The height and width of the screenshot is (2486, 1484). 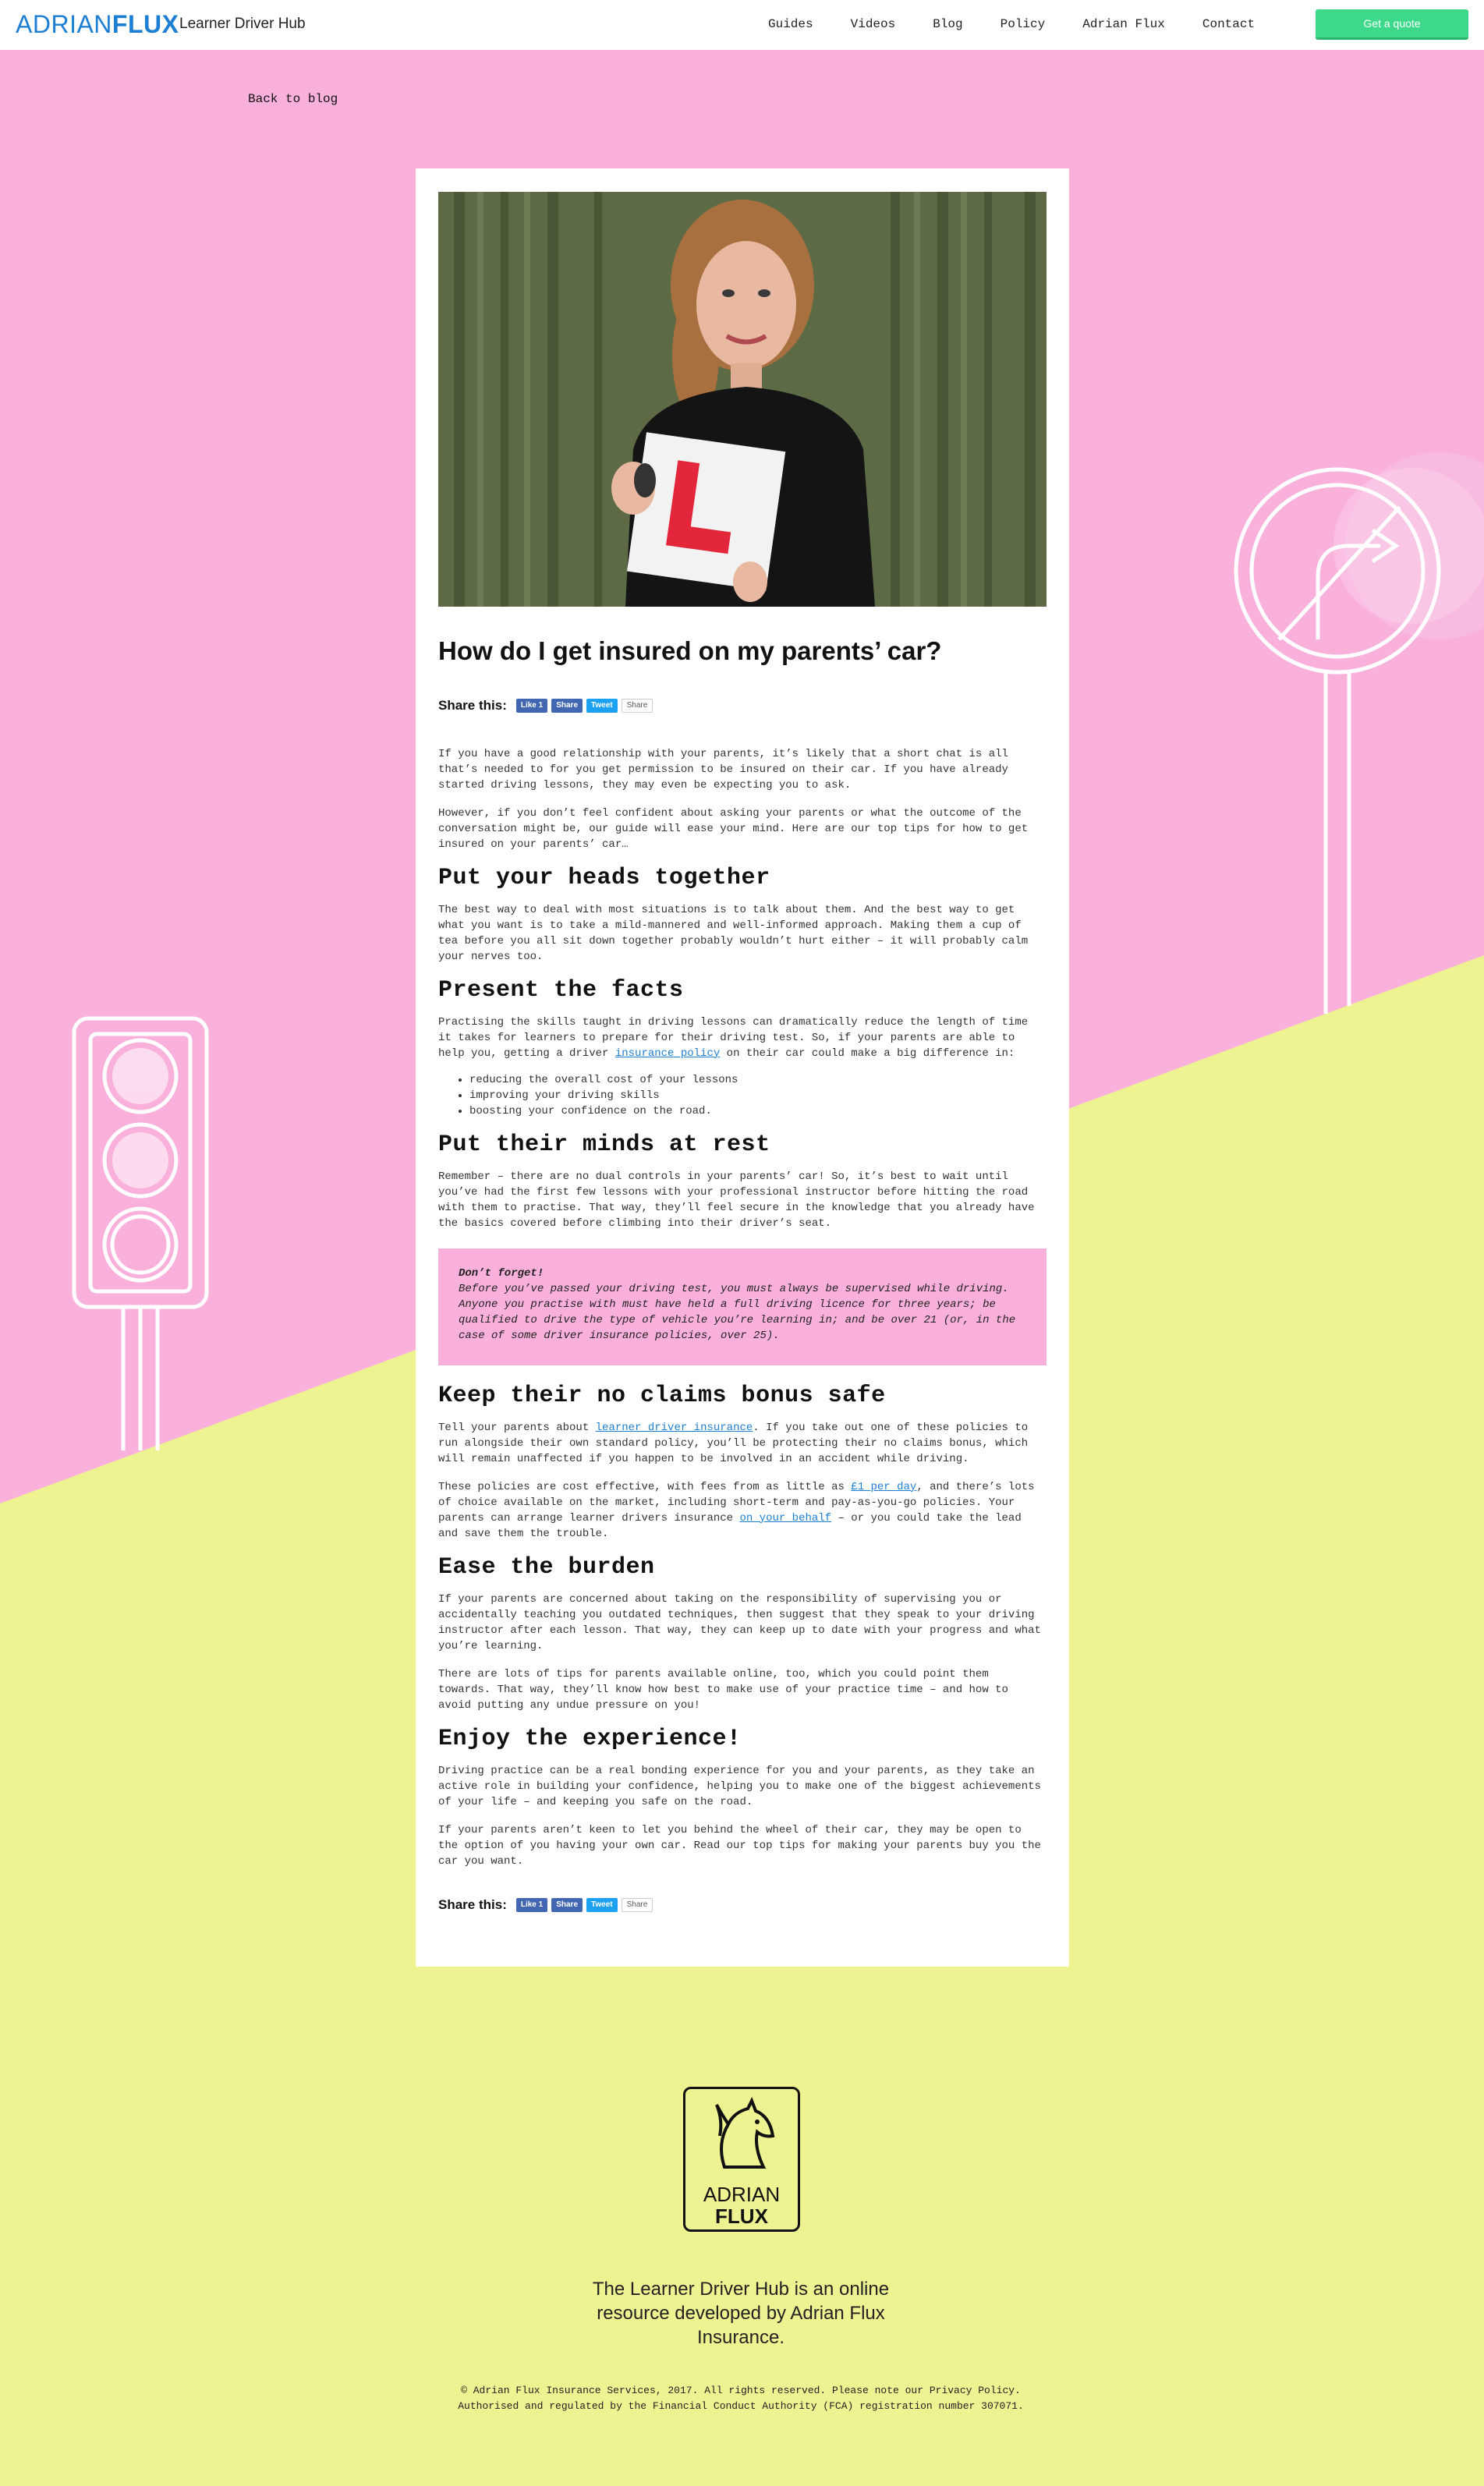 I want to click on horse-head-icon, so click(x=745, y=2133).